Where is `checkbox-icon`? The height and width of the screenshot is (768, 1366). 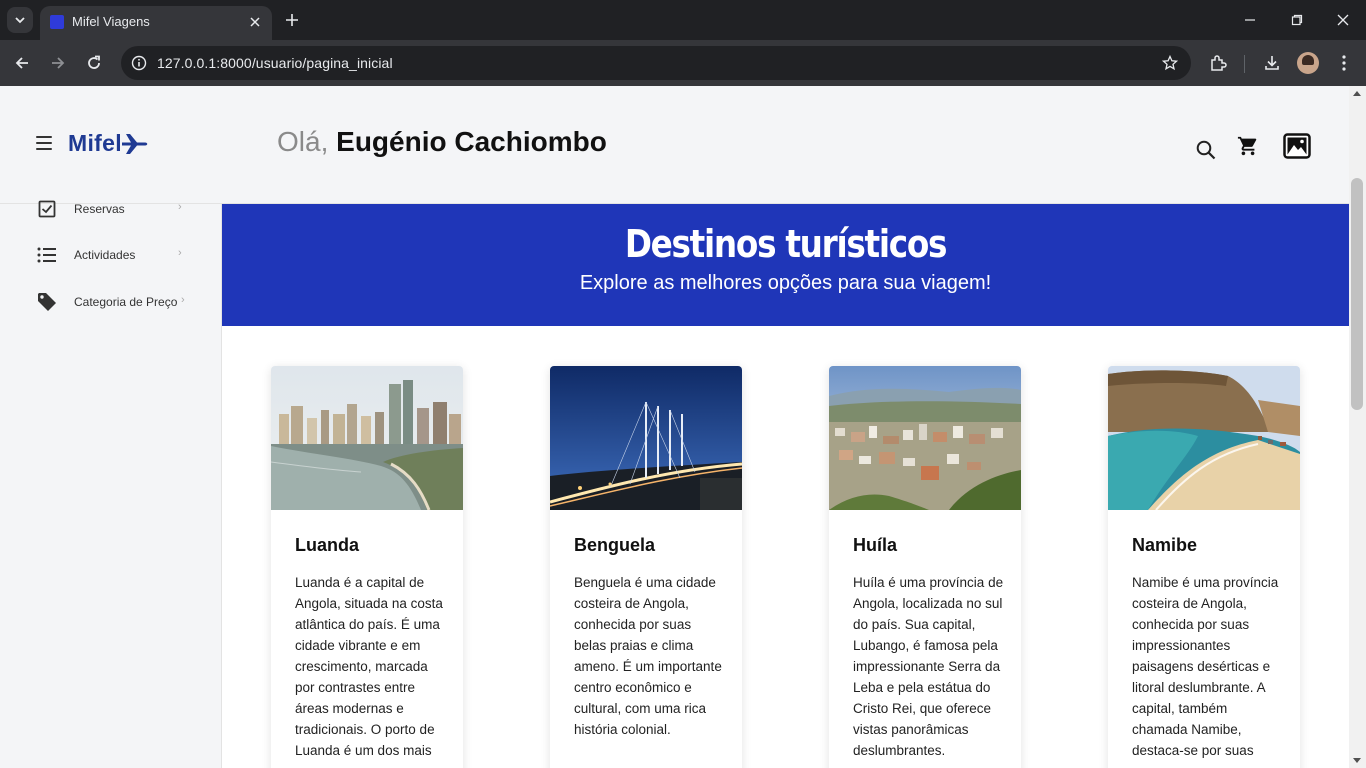
checkbox-icon is located at coordinates (47, 209).